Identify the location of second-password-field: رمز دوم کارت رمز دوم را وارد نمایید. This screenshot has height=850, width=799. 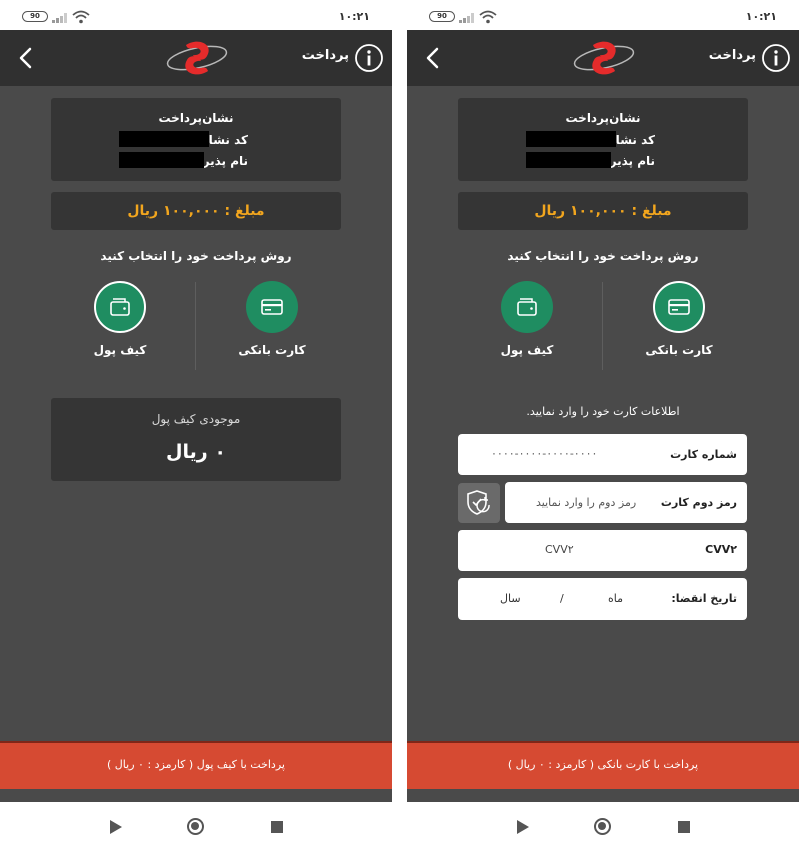
(626, 502).